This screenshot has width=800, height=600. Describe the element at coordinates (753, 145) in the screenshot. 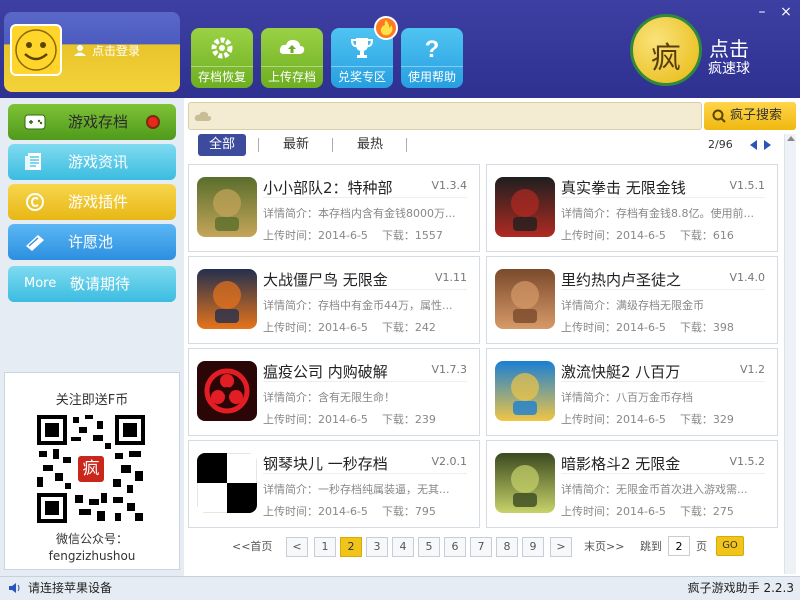

I see `prev-page-arrow` at that location.